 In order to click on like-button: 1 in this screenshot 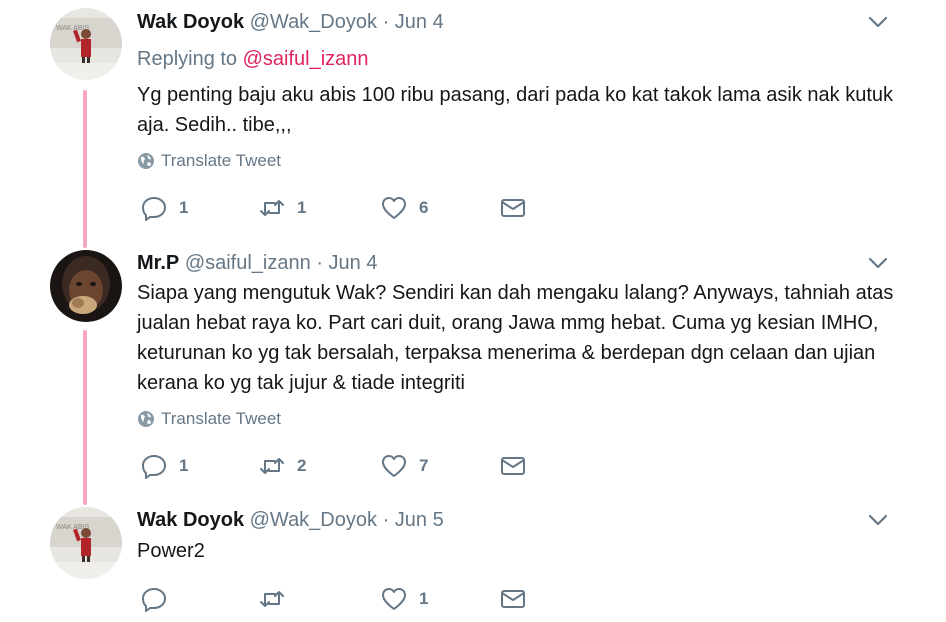, I will do `click(404, 599)`.